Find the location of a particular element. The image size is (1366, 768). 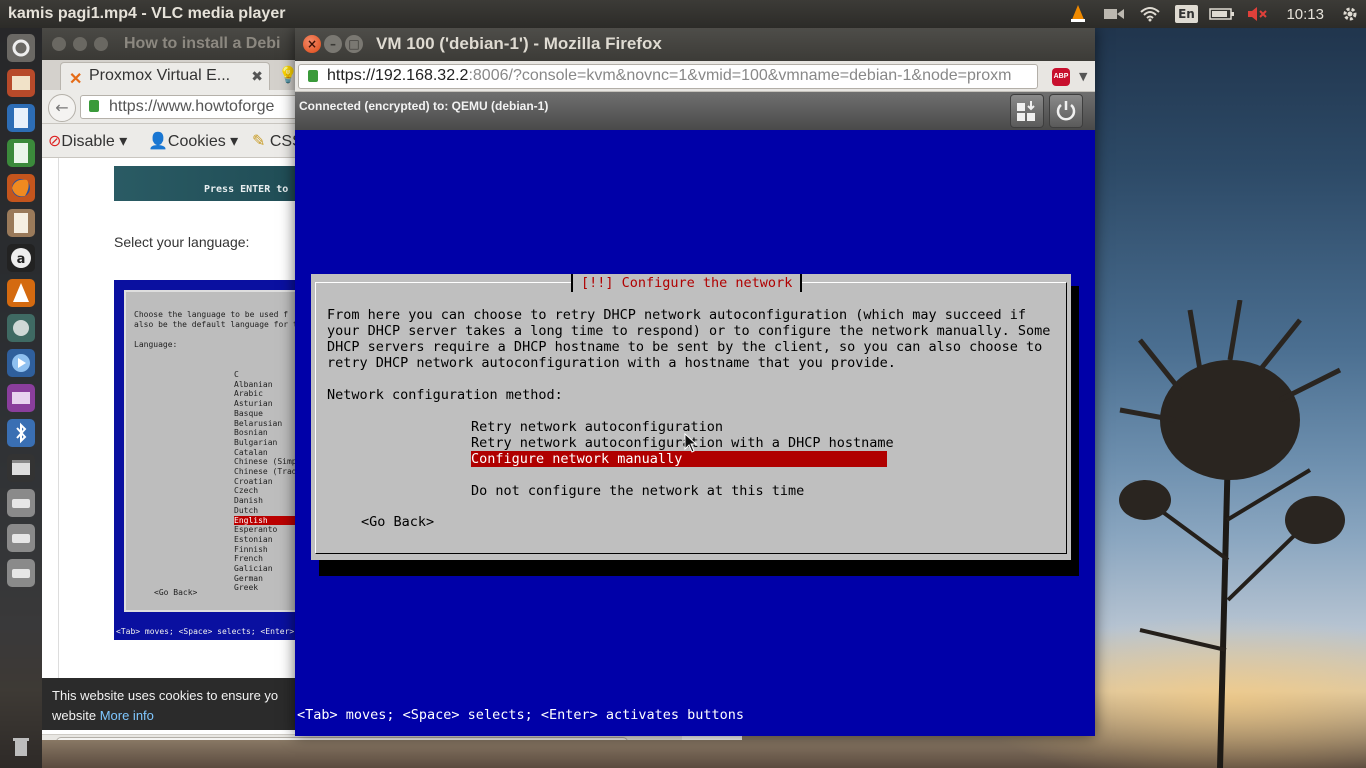

files-icon is located at coordinates (21, 83).